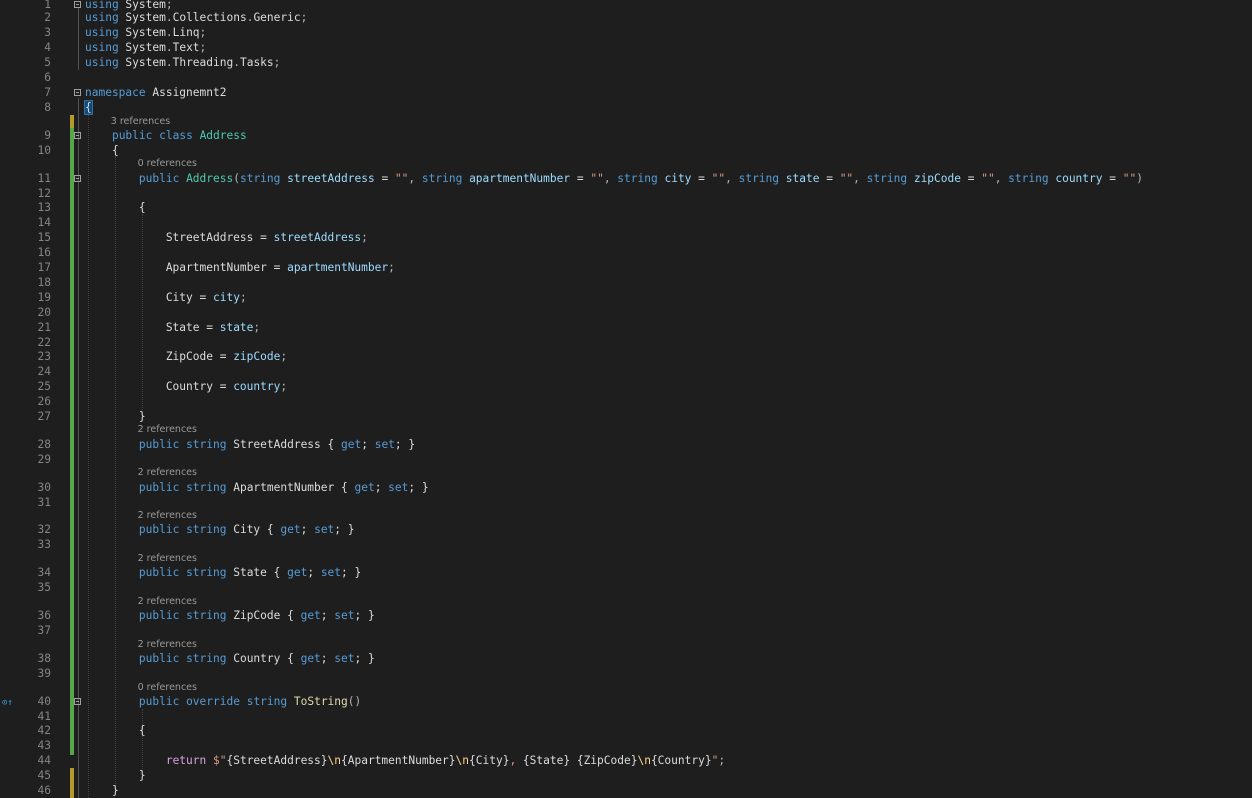 Image resolution: width=1252 pixels, height=798 pixels. I want to click on code-line: 38 public string Country { get; set; }, so click(626, 658).